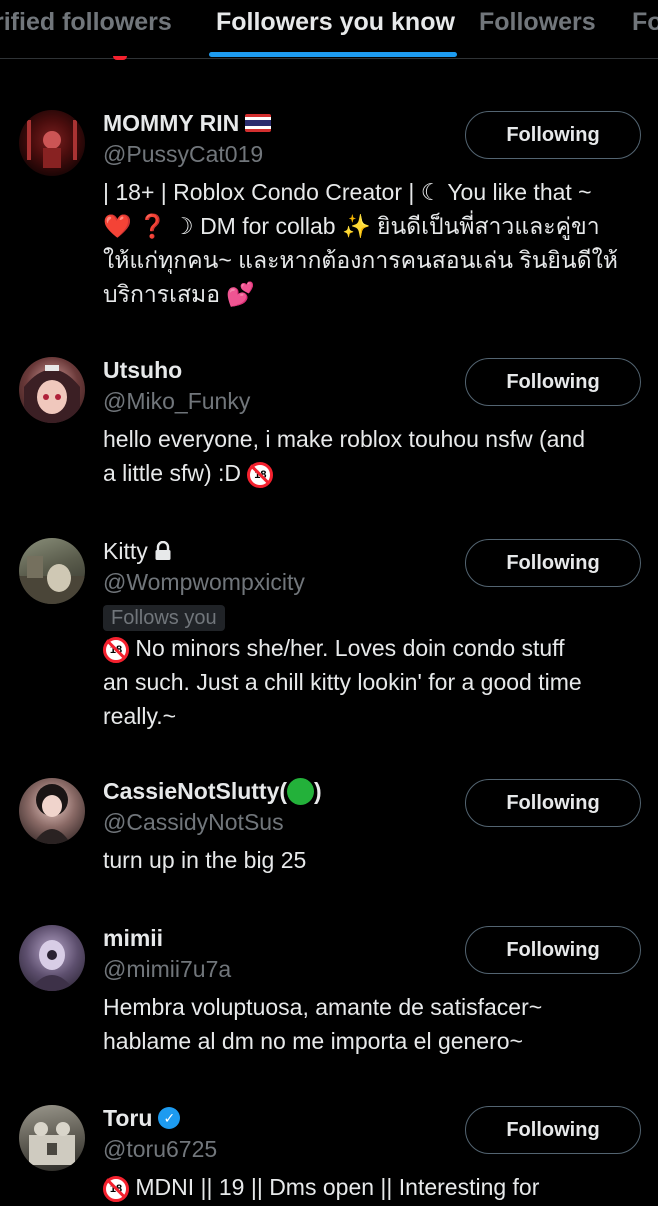 This screenshot has width=658, height=1206. I want to click on partial-emoji-fragment, so click(120, 58).